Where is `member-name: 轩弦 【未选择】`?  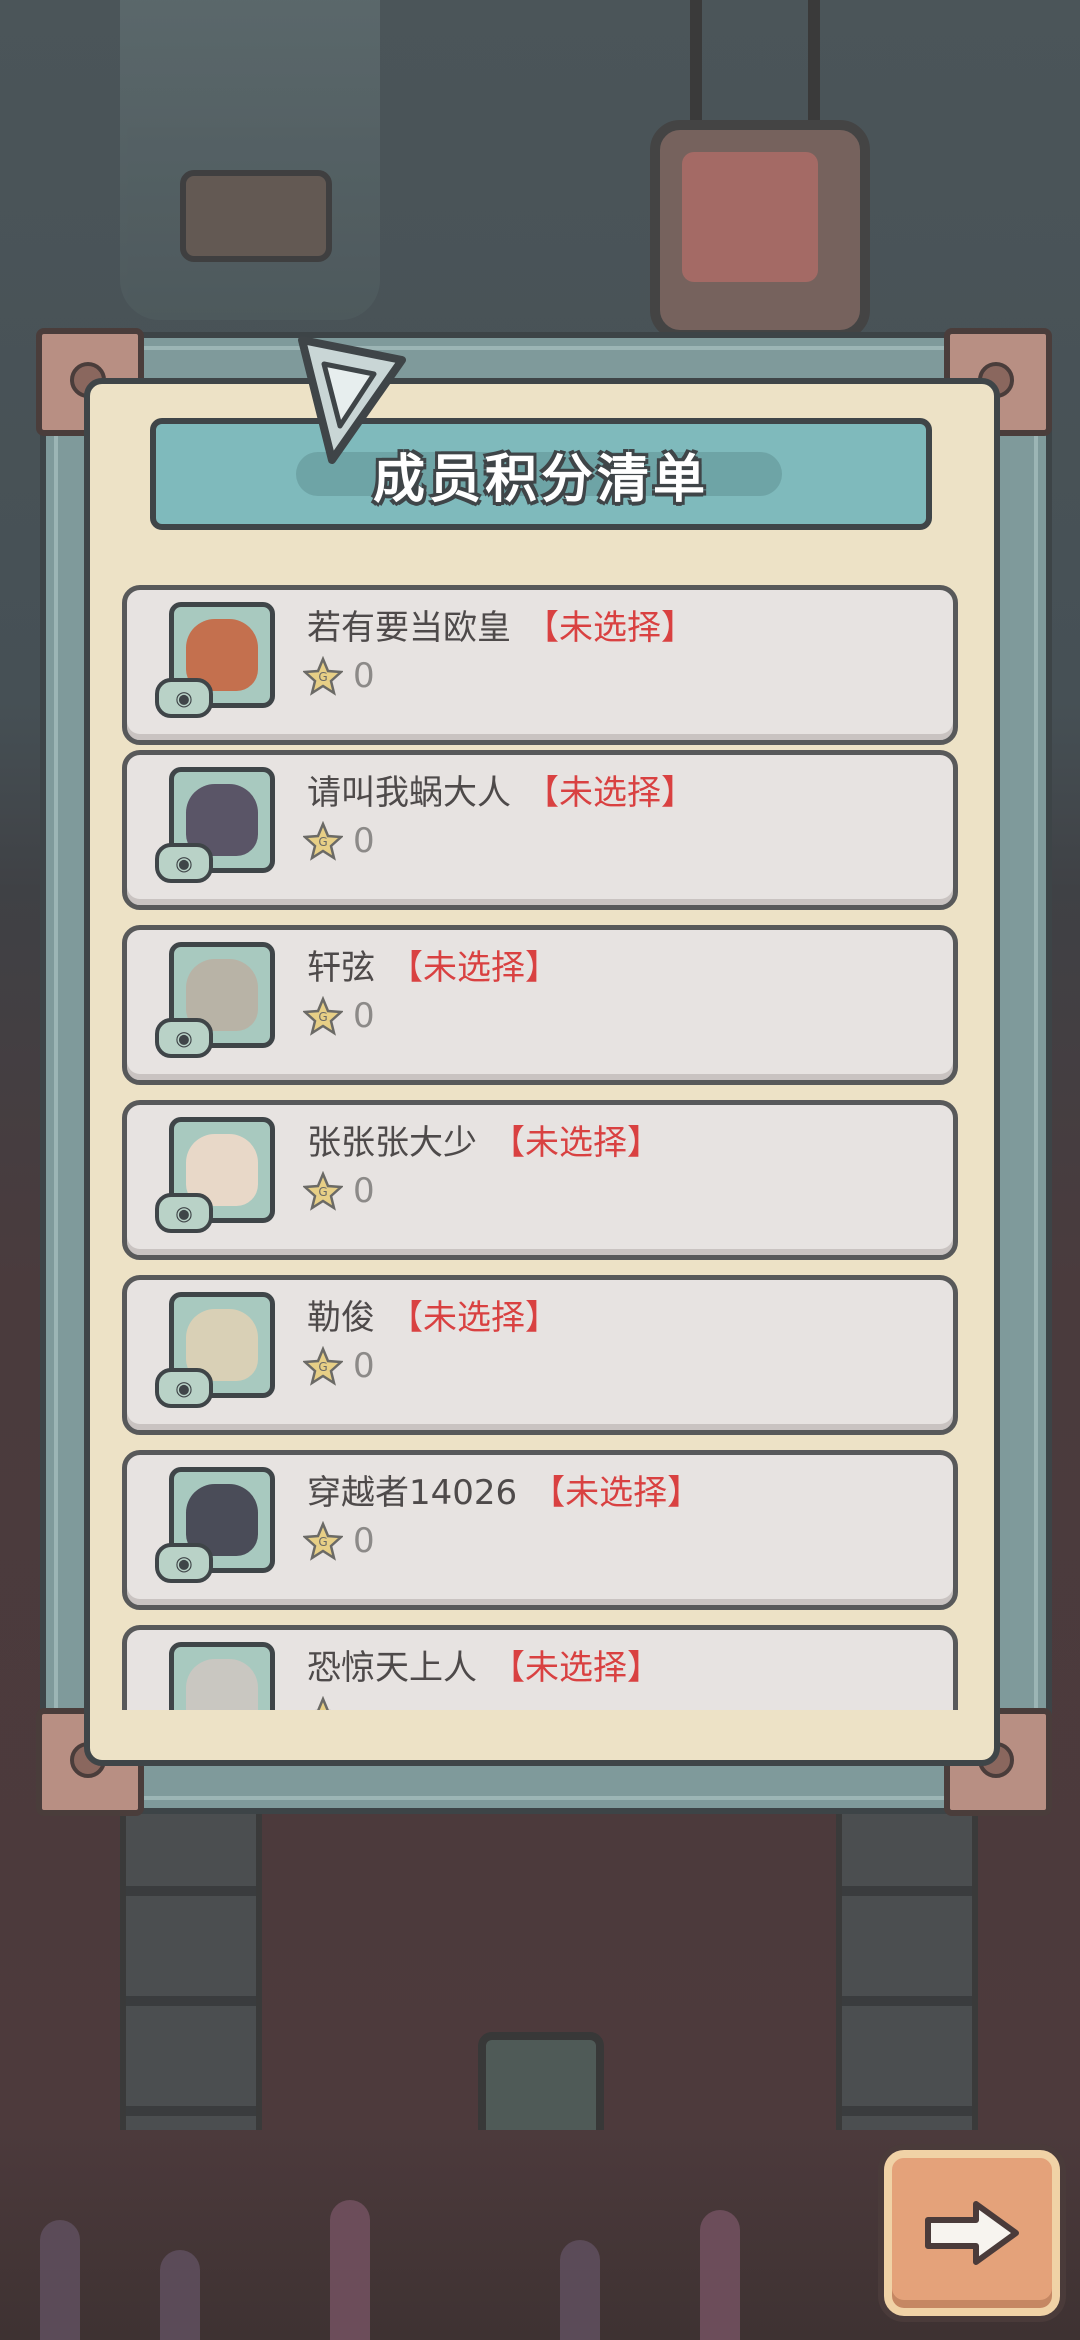
member-name: 轩弦 【未选择】 is located at coordinates (433, 968).